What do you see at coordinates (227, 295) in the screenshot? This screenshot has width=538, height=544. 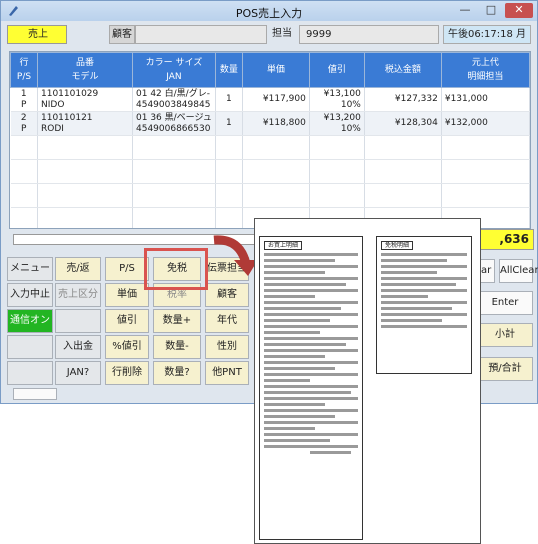 I see `customer-button-2: 顧客` at bounding box center [227, 295].